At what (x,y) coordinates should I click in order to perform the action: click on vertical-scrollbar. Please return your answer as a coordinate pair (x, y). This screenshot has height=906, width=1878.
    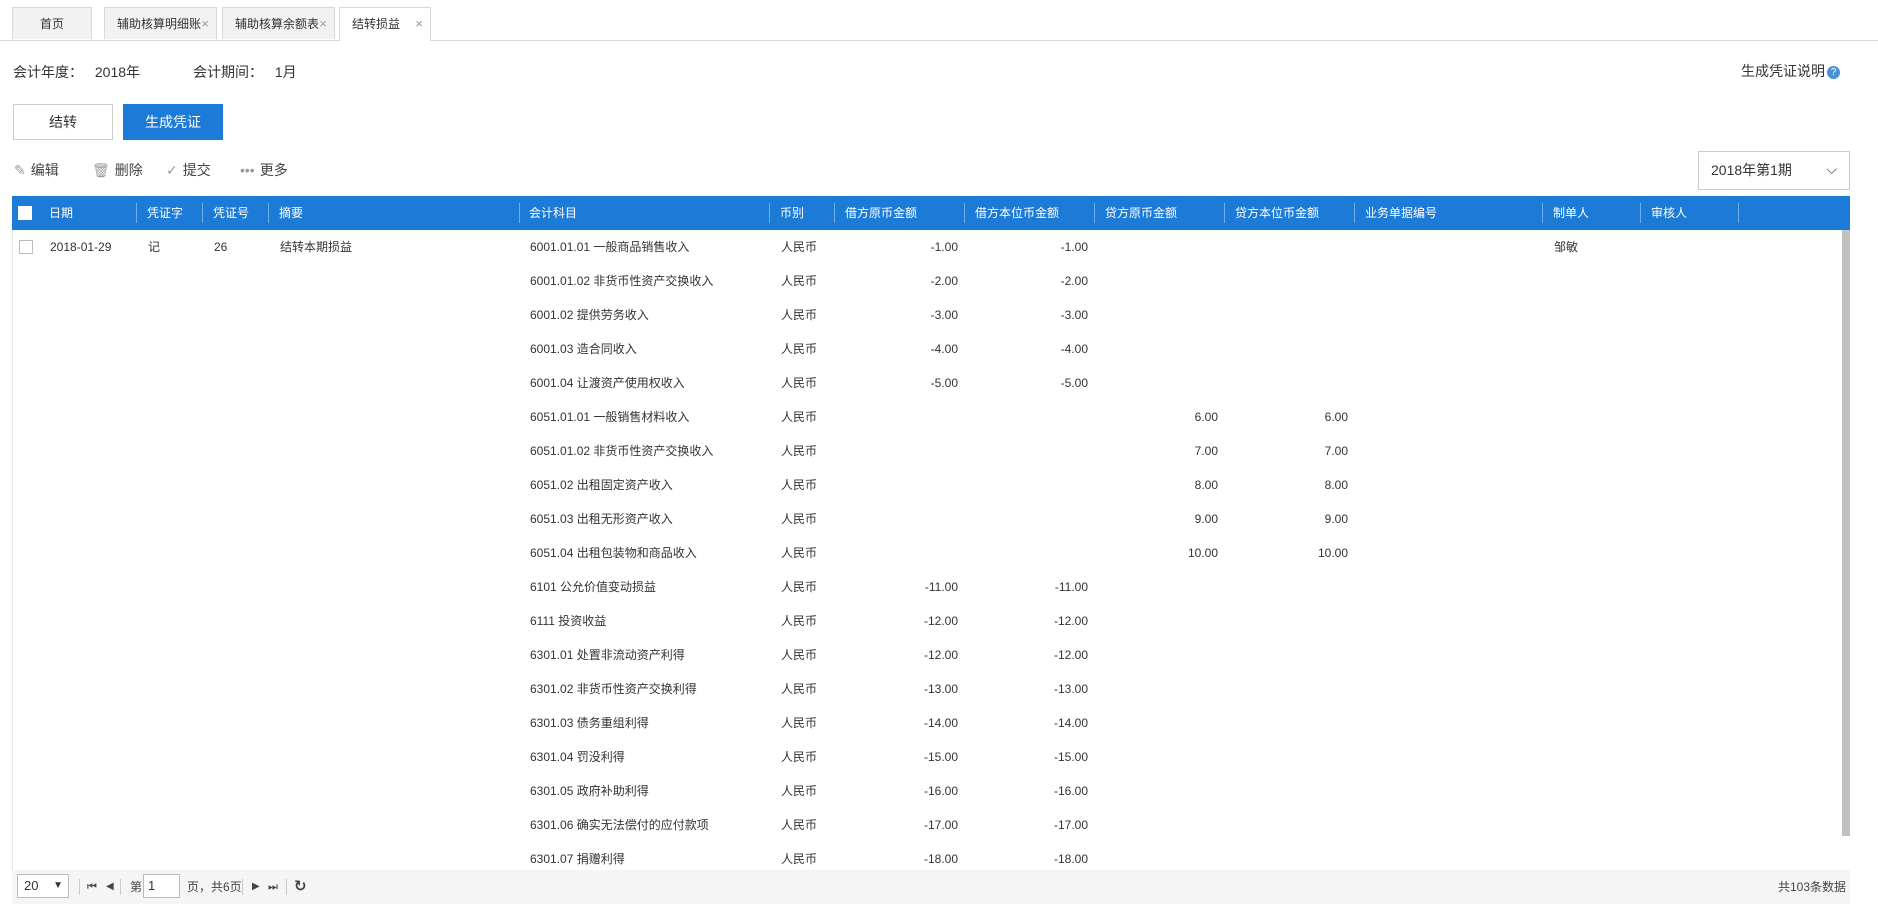
    Looking at the image, I should click on (1846, 533).